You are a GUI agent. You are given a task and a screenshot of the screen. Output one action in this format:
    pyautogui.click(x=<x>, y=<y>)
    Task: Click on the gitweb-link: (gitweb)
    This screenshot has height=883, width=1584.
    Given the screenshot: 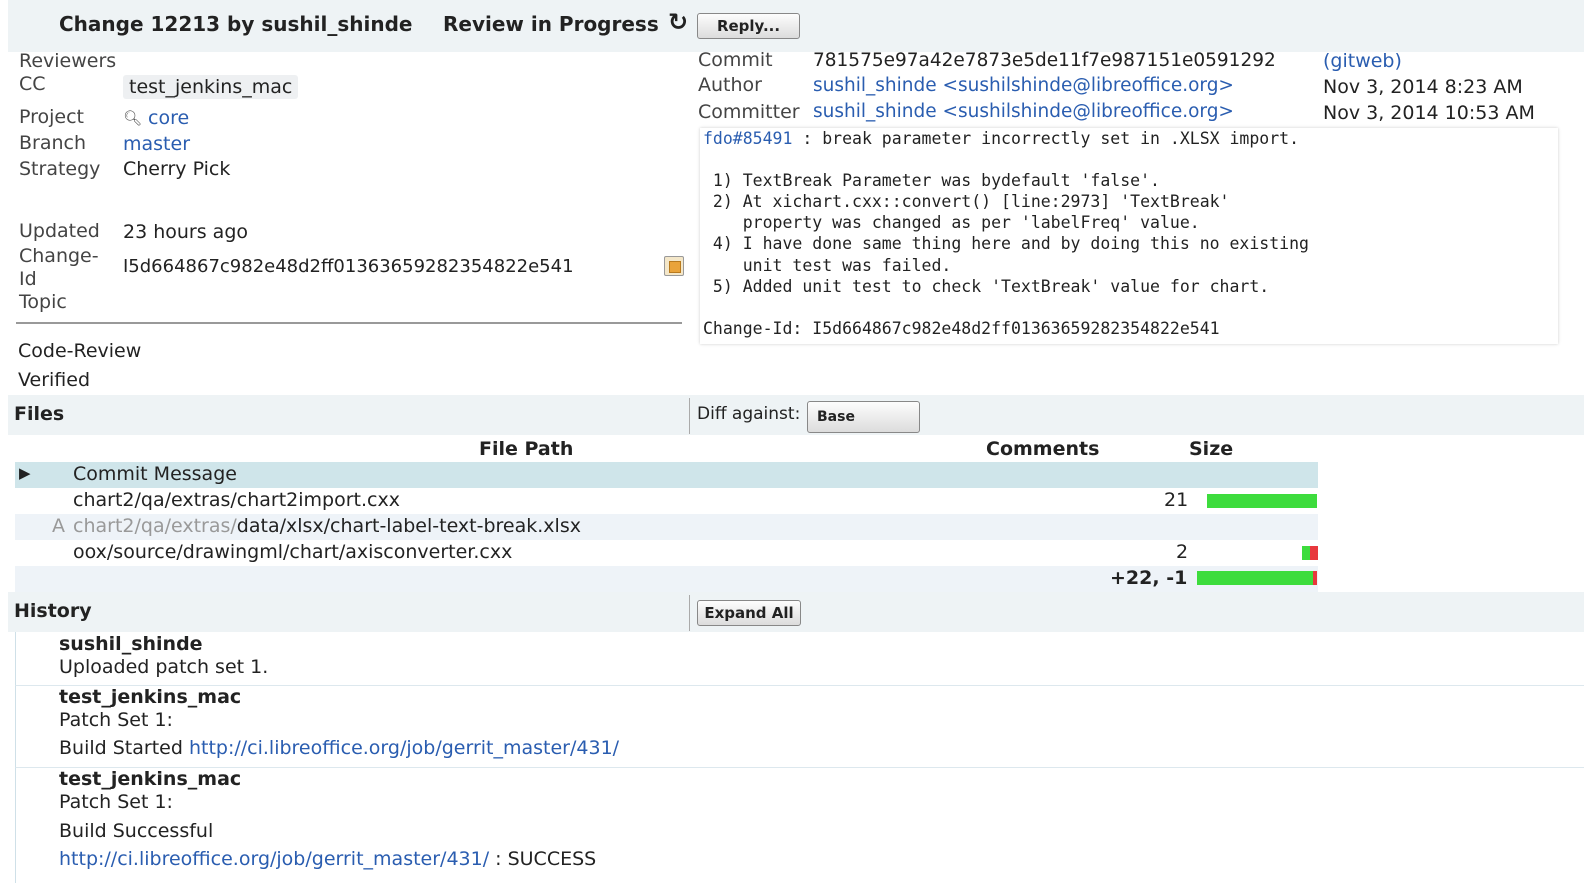 What is the action you would take?
    pyautogui.click(x=1362, y=61)
    